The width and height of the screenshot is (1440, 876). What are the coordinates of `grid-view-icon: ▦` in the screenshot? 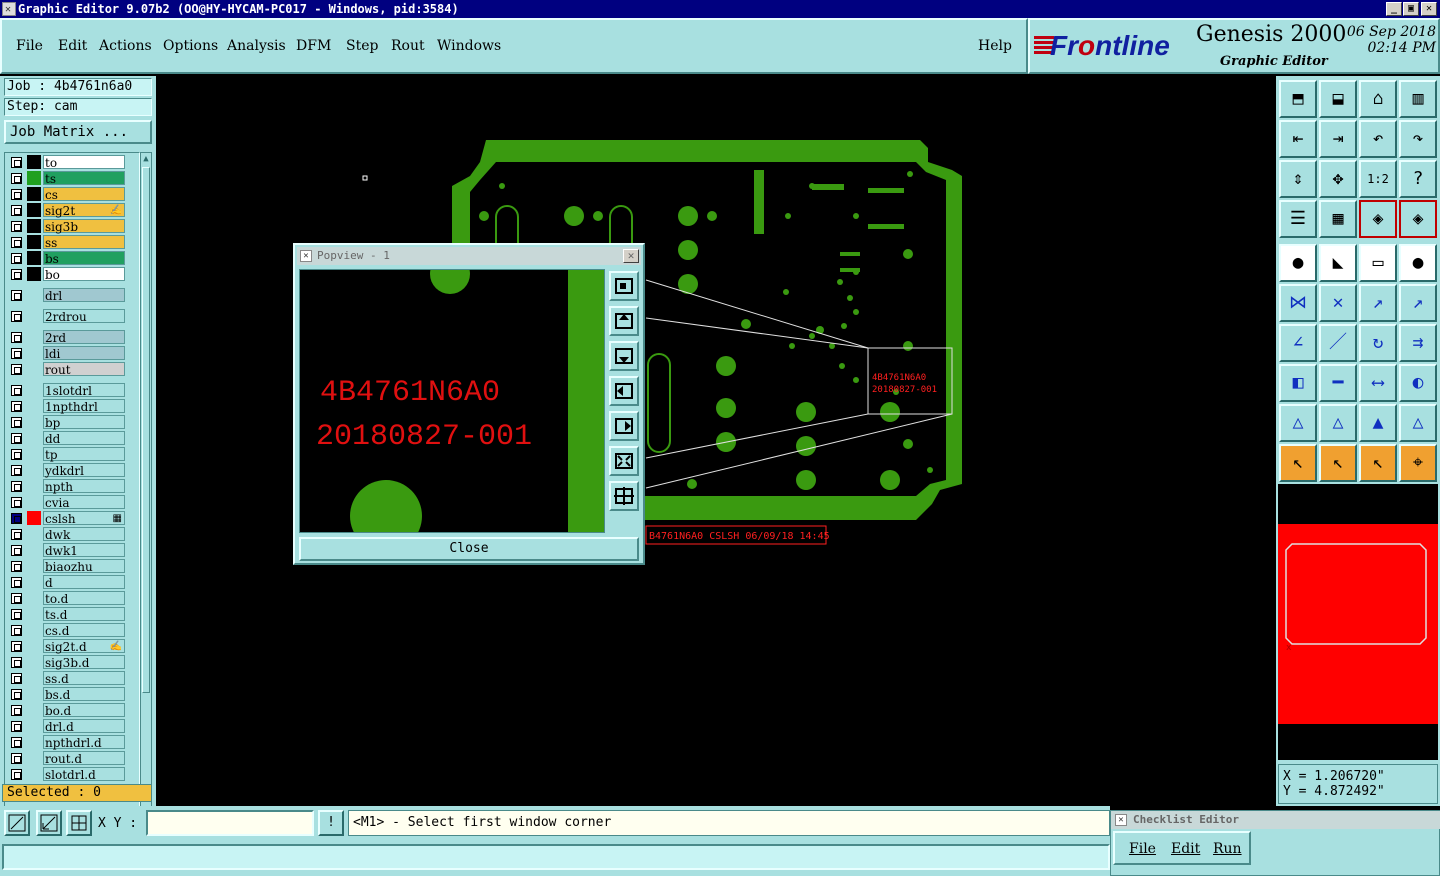 It's located at (1338, 219).